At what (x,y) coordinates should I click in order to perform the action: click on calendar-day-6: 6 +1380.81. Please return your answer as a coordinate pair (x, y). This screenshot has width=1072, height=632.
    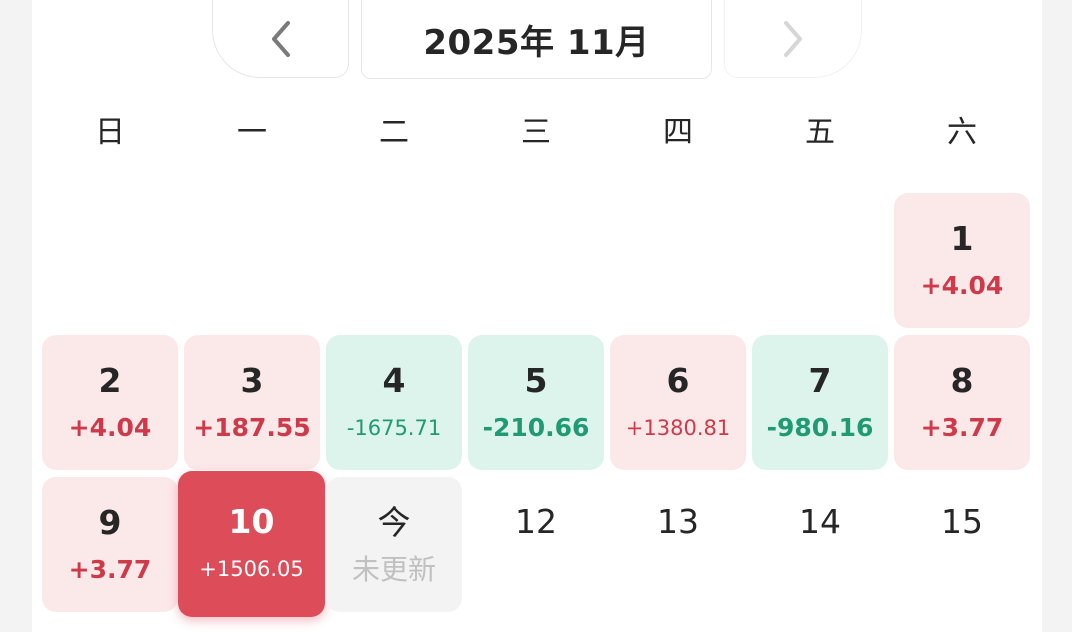
    Looking at the image, I should click on (678, 402).